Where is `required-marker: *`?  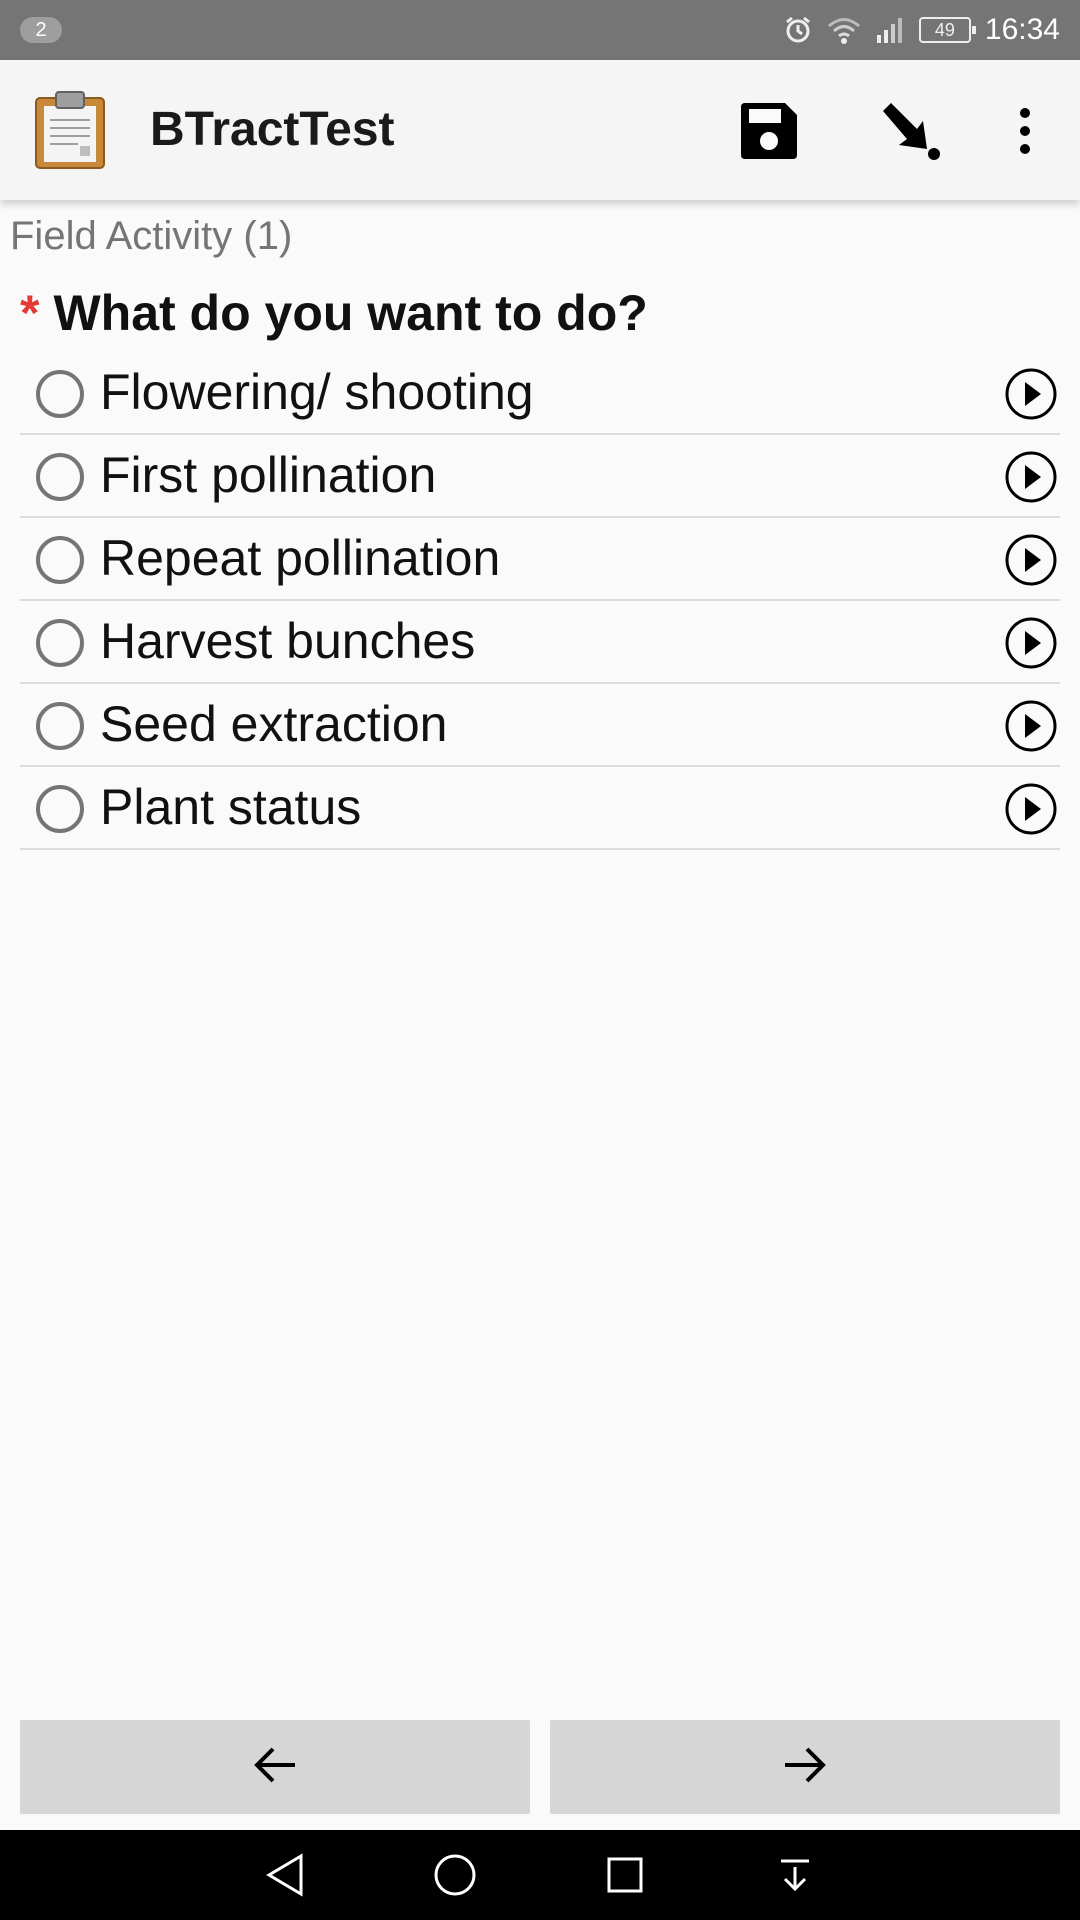 required-marker: * is located at coordinates (30, 313).